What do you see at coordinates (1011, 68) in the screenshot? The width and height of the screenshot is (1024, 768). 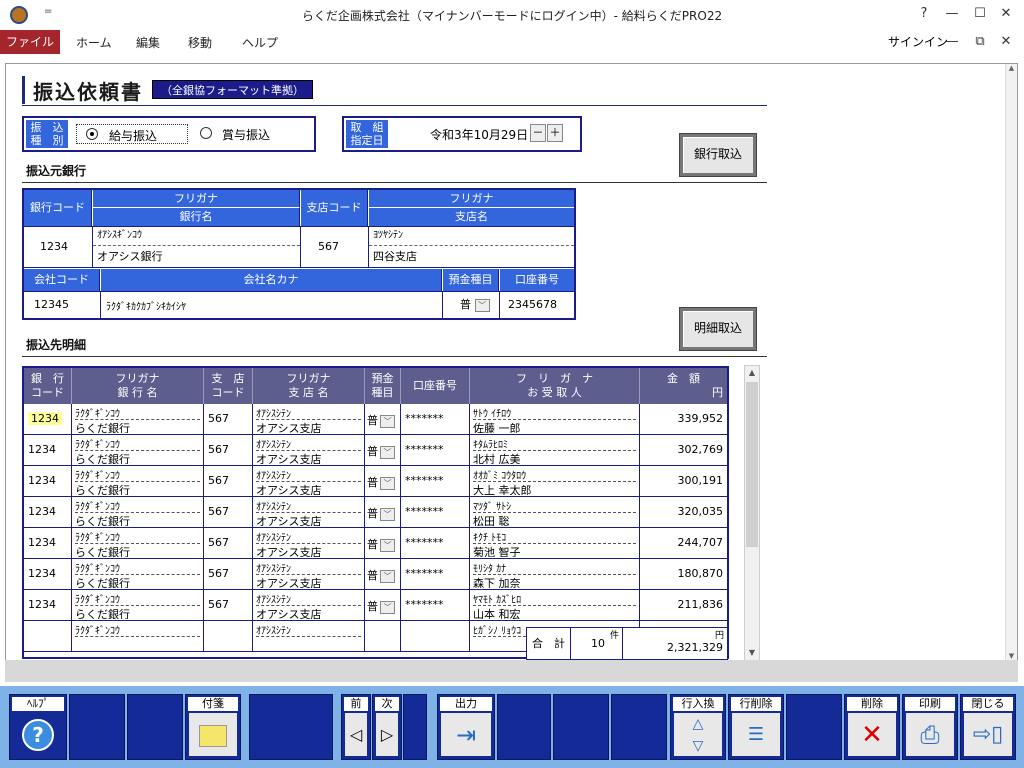 I see `form-scroll-up-icon: ▲` at bounding box center [1011, 68].